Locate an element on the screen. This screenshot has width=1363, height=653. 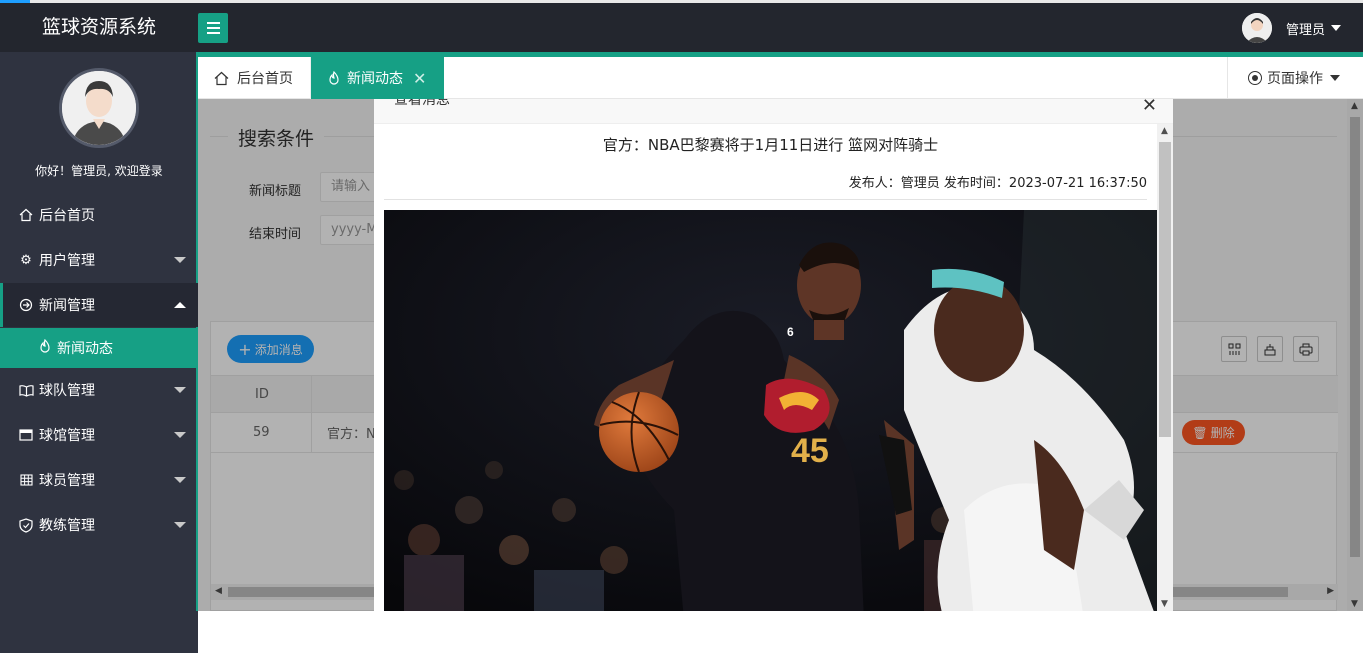
news-headline: 官方：NBA巴黎赛将于1月11日进行 篮网对阵骑士 is located at coordinates (770, 145).